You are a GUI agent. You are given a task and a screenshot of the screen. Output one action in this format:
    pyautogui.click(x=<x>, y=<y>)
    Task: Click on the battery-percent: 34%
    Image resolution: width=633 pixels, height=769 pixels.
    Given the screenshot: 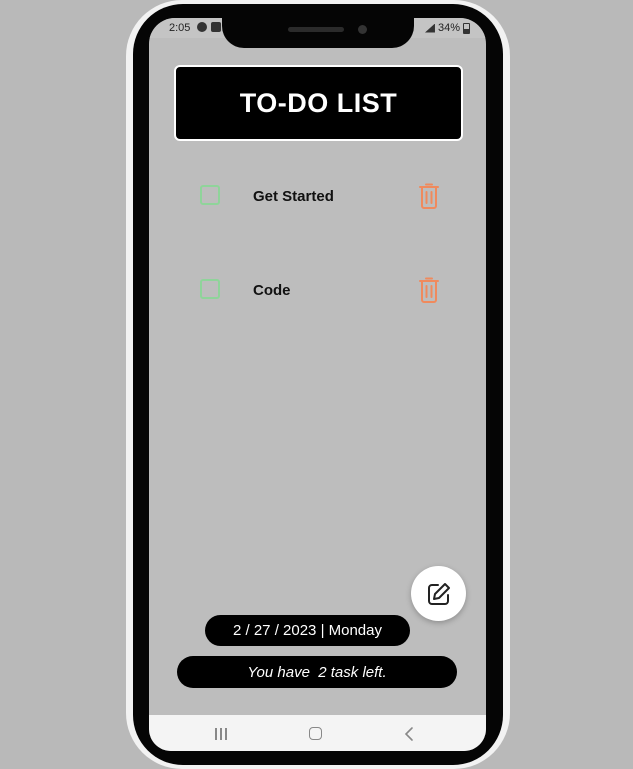 What is the action you would take?
    pyautogui.click(x=448, y=28)
    